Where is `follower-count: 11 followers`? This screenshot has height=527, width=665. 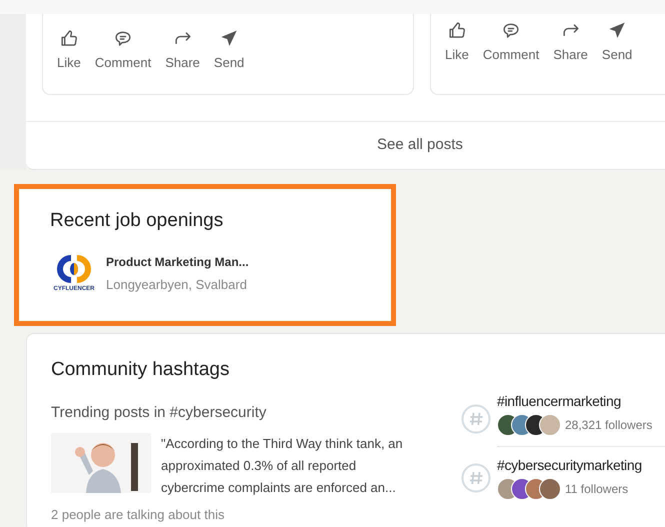 follower-count: 11 followers is located at coordinates (596, 489).